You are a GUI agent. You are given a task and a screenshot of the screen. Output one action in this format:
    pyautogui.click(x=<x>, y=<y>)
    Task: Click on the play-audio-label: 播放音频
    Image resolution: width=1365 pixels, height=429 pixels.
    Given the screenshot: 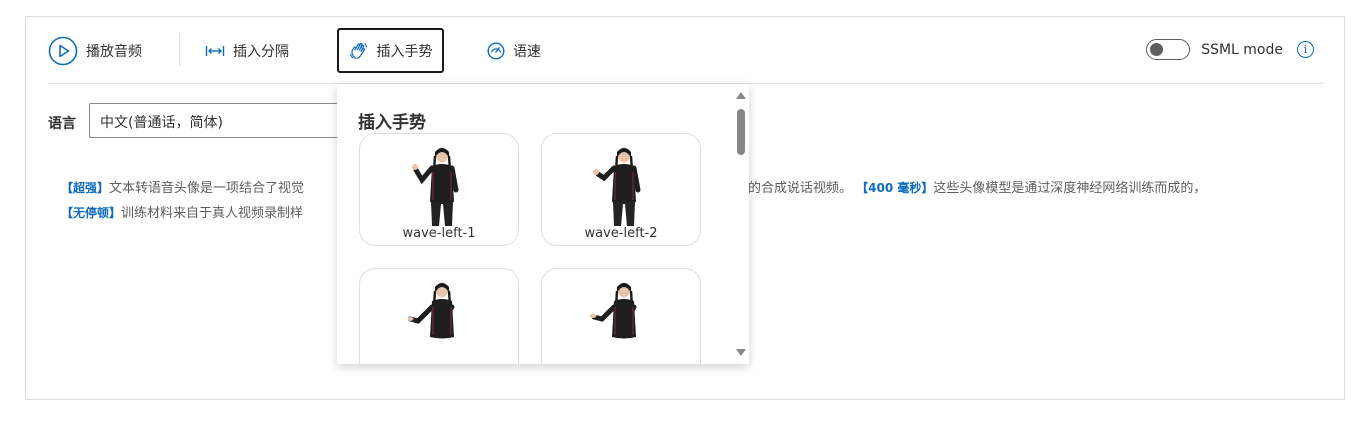 What is the action you would take?
    pyautogui.click(x=114, y=52)
    